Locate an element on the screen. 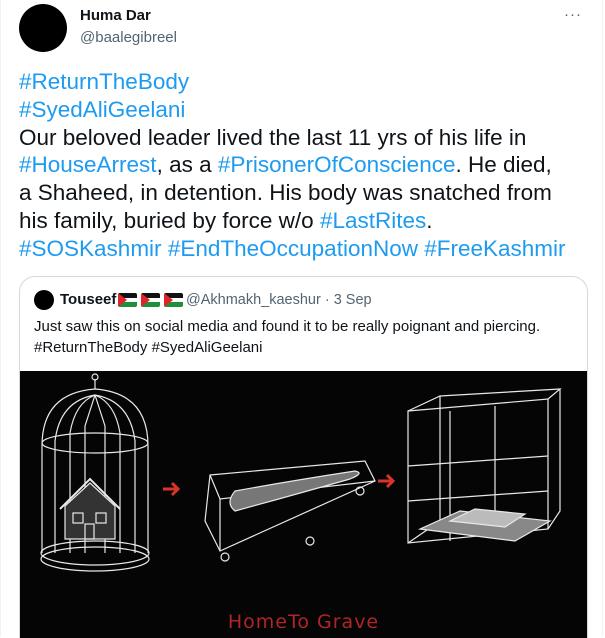  author-handle: @baalegibreel is located at coordinates (128, 37).